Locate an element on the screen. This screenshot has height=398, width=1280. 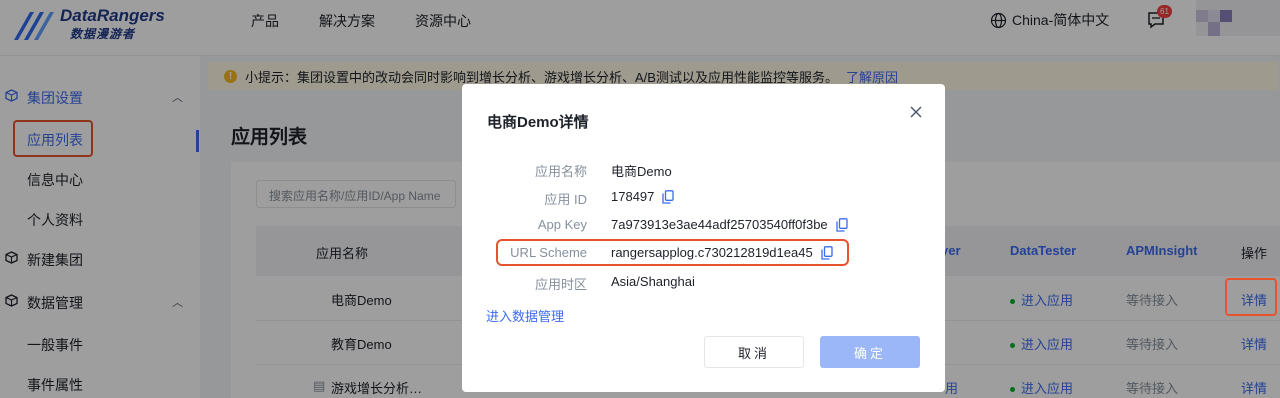
field-value-app-key: 7a973913e3ae44adf25703540ff0f3be is located at coordinates (729, 224).